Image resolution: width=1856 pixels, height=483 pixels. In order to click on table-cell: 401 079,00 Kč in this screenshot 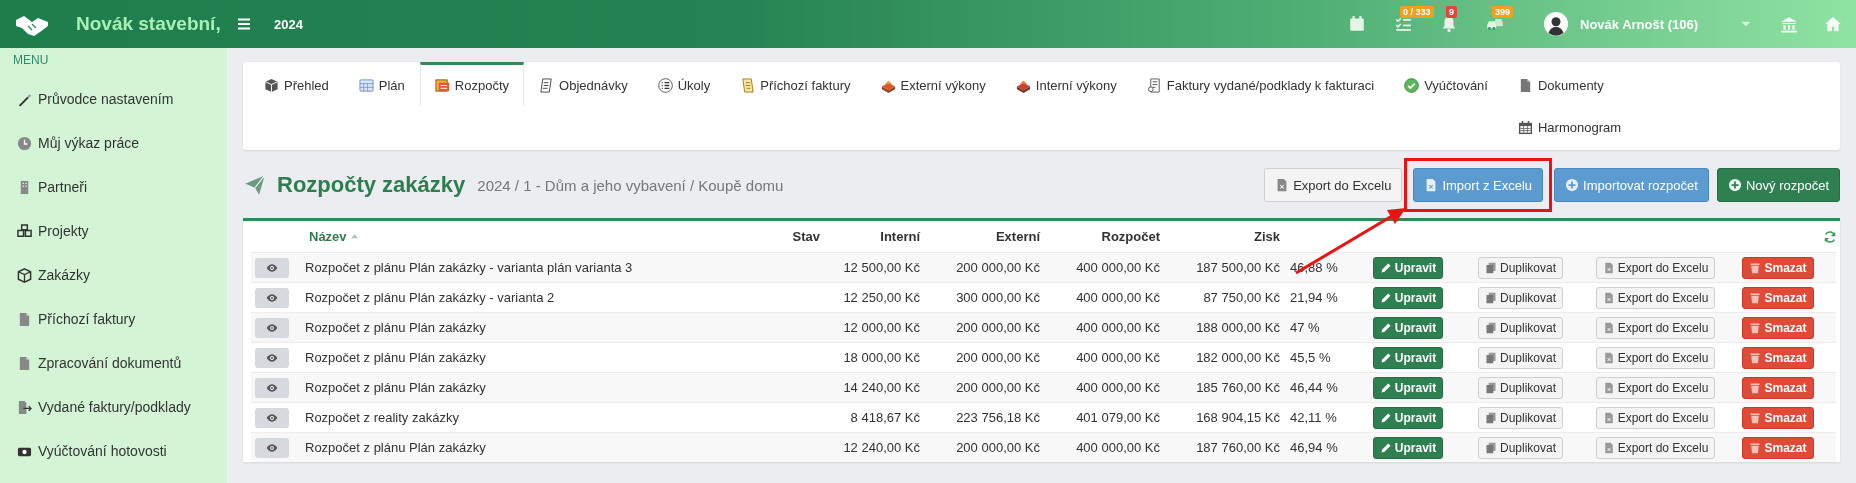, I will do `click(1118, 417)`.